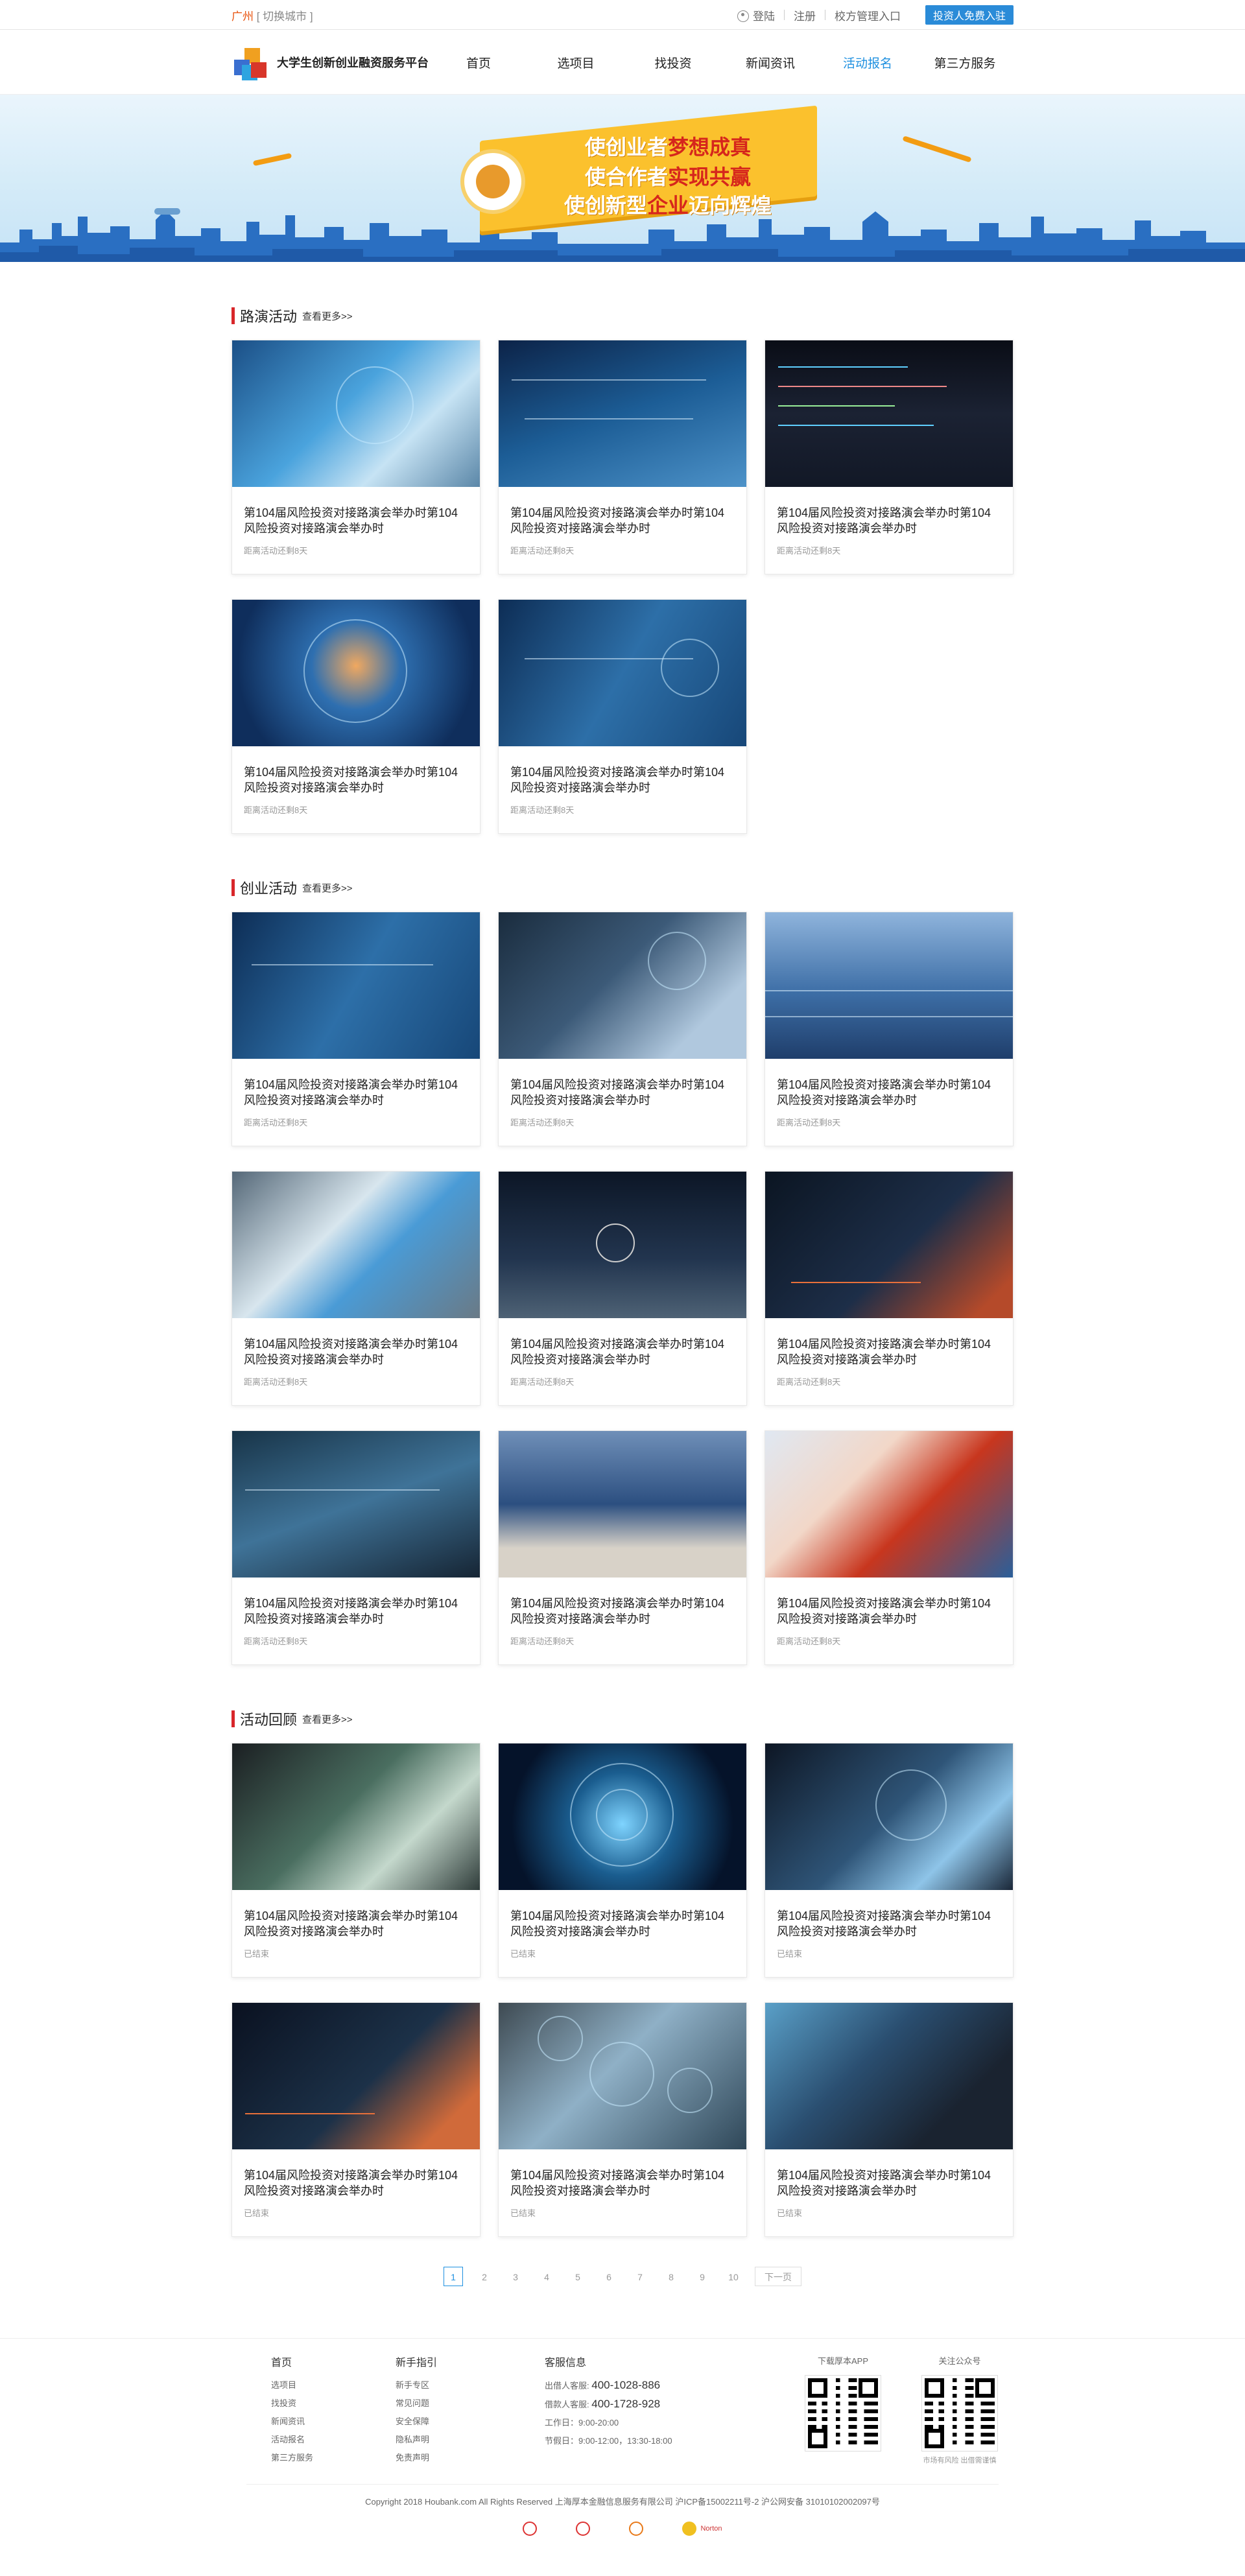  I want to click on page-1: 1, so click(454, 2276).